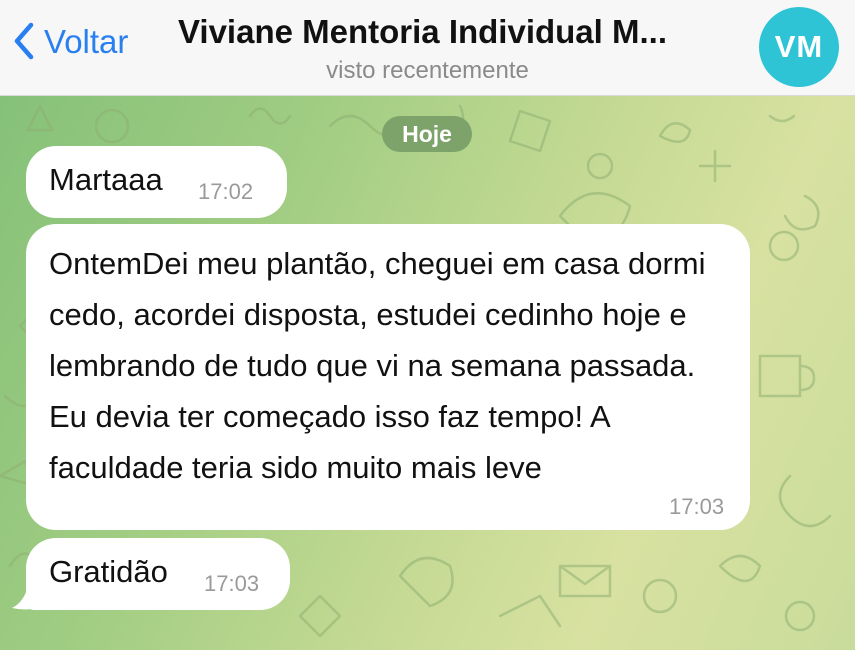  I want to click on avatar: VM, so click(799, 47).